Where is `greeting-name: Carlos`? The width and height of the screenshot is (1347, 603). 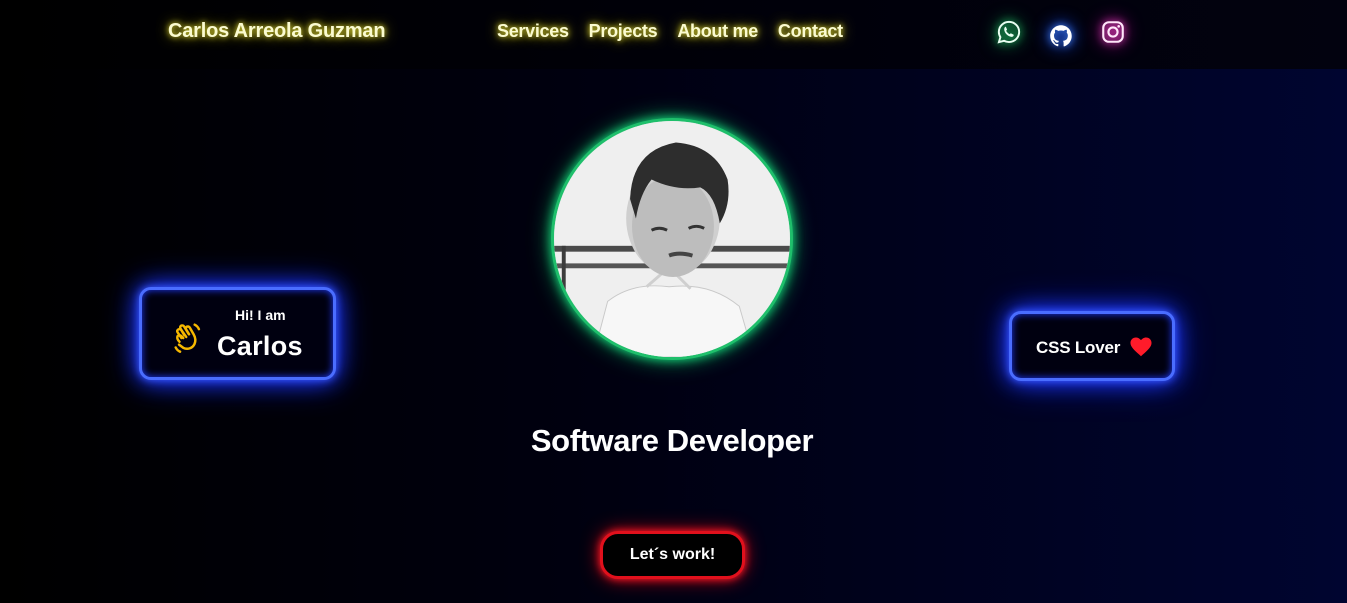 greeting-name: Carlos is located at coordinates (260, 346).